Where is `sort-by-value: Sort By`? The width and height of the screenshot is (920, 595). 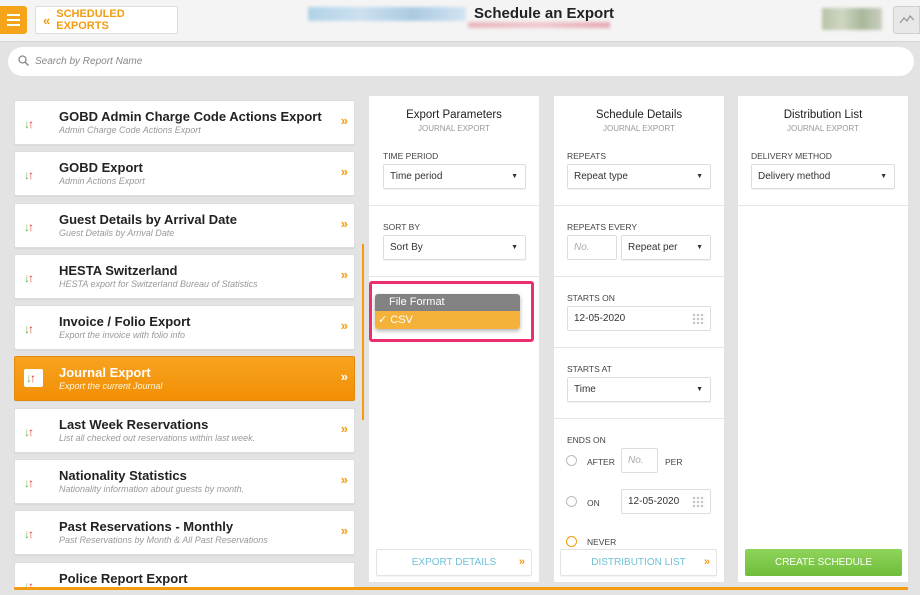 sort-by-value: Sort By is located at coordinates (406, 247).